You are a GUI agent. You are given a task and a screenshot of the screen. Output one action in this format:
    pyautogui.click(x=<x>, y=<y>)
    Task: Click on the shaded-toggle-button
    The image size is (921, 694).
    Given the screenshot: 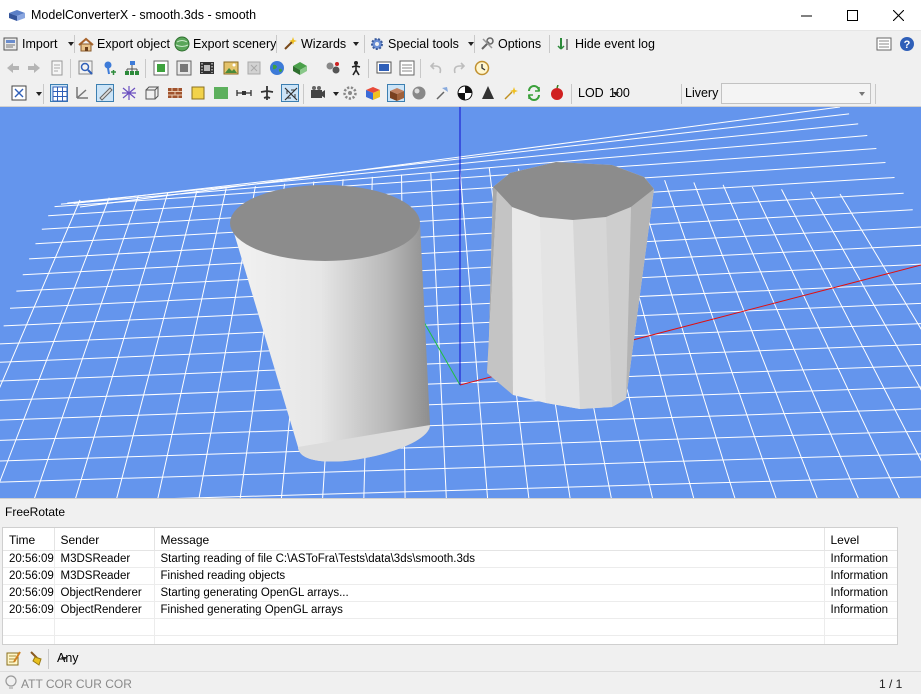 What is the action you would take?
    pyautogui.click(x=396, y=93)
    